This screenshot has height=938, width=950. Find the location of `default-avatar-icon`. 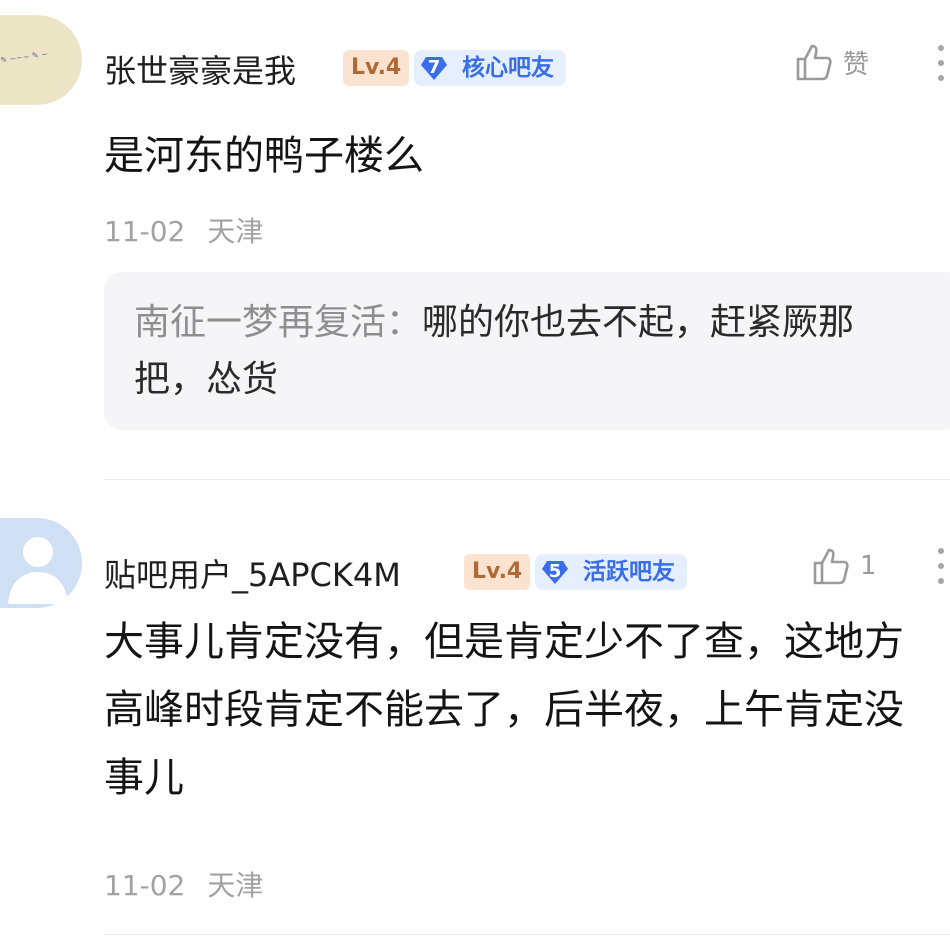

default-avatar-icon is located at coordinates (38, 570).